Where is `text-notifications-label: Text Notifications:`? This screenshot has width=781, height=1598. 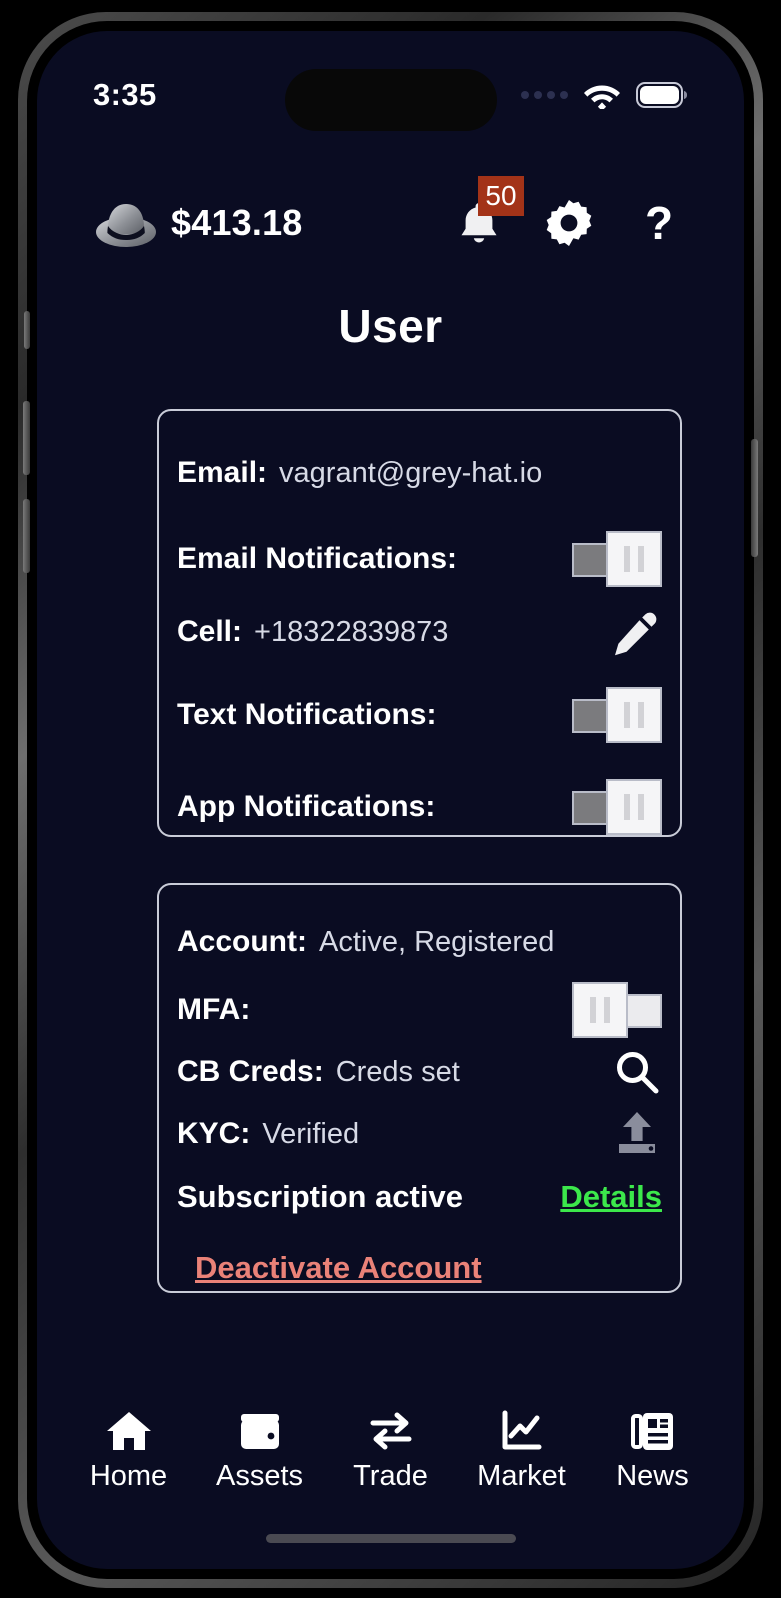 text-notifications-label: Text Notifications: is located at coordinates (307, 714).